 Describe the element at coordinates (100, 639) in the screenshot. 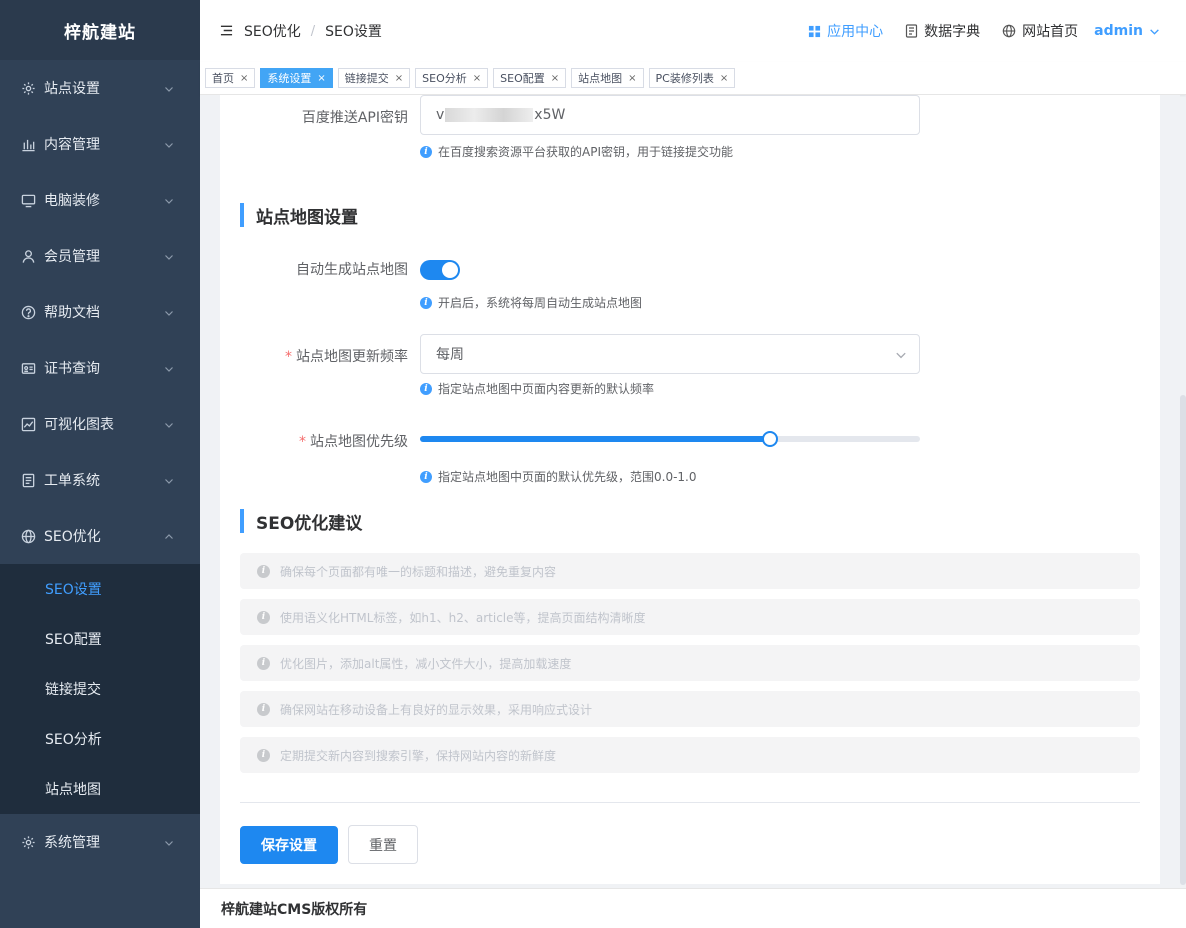

I see `sidebar-item-seo-config: SEO配置` at that location.